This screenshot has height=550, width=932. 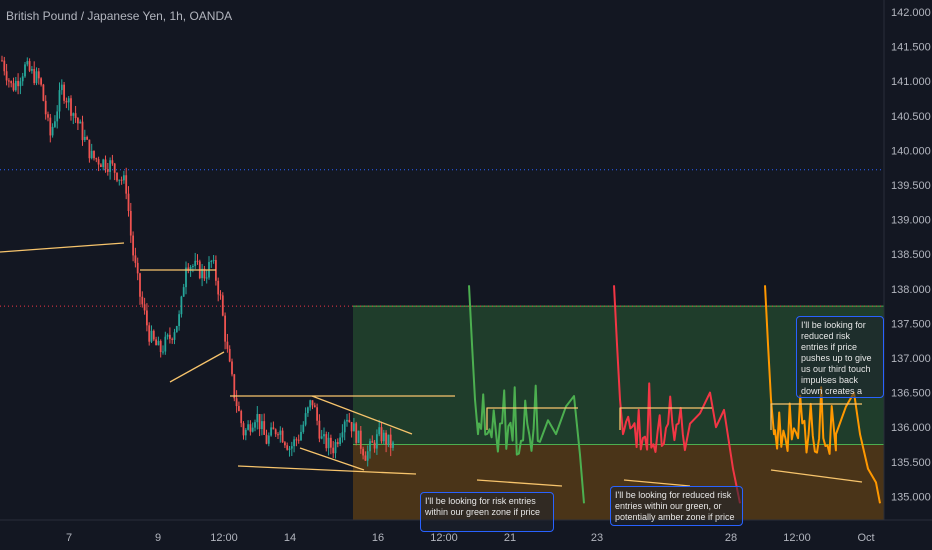 I want to click on price-tick-label: 141.000, so click(x=911, y=82).